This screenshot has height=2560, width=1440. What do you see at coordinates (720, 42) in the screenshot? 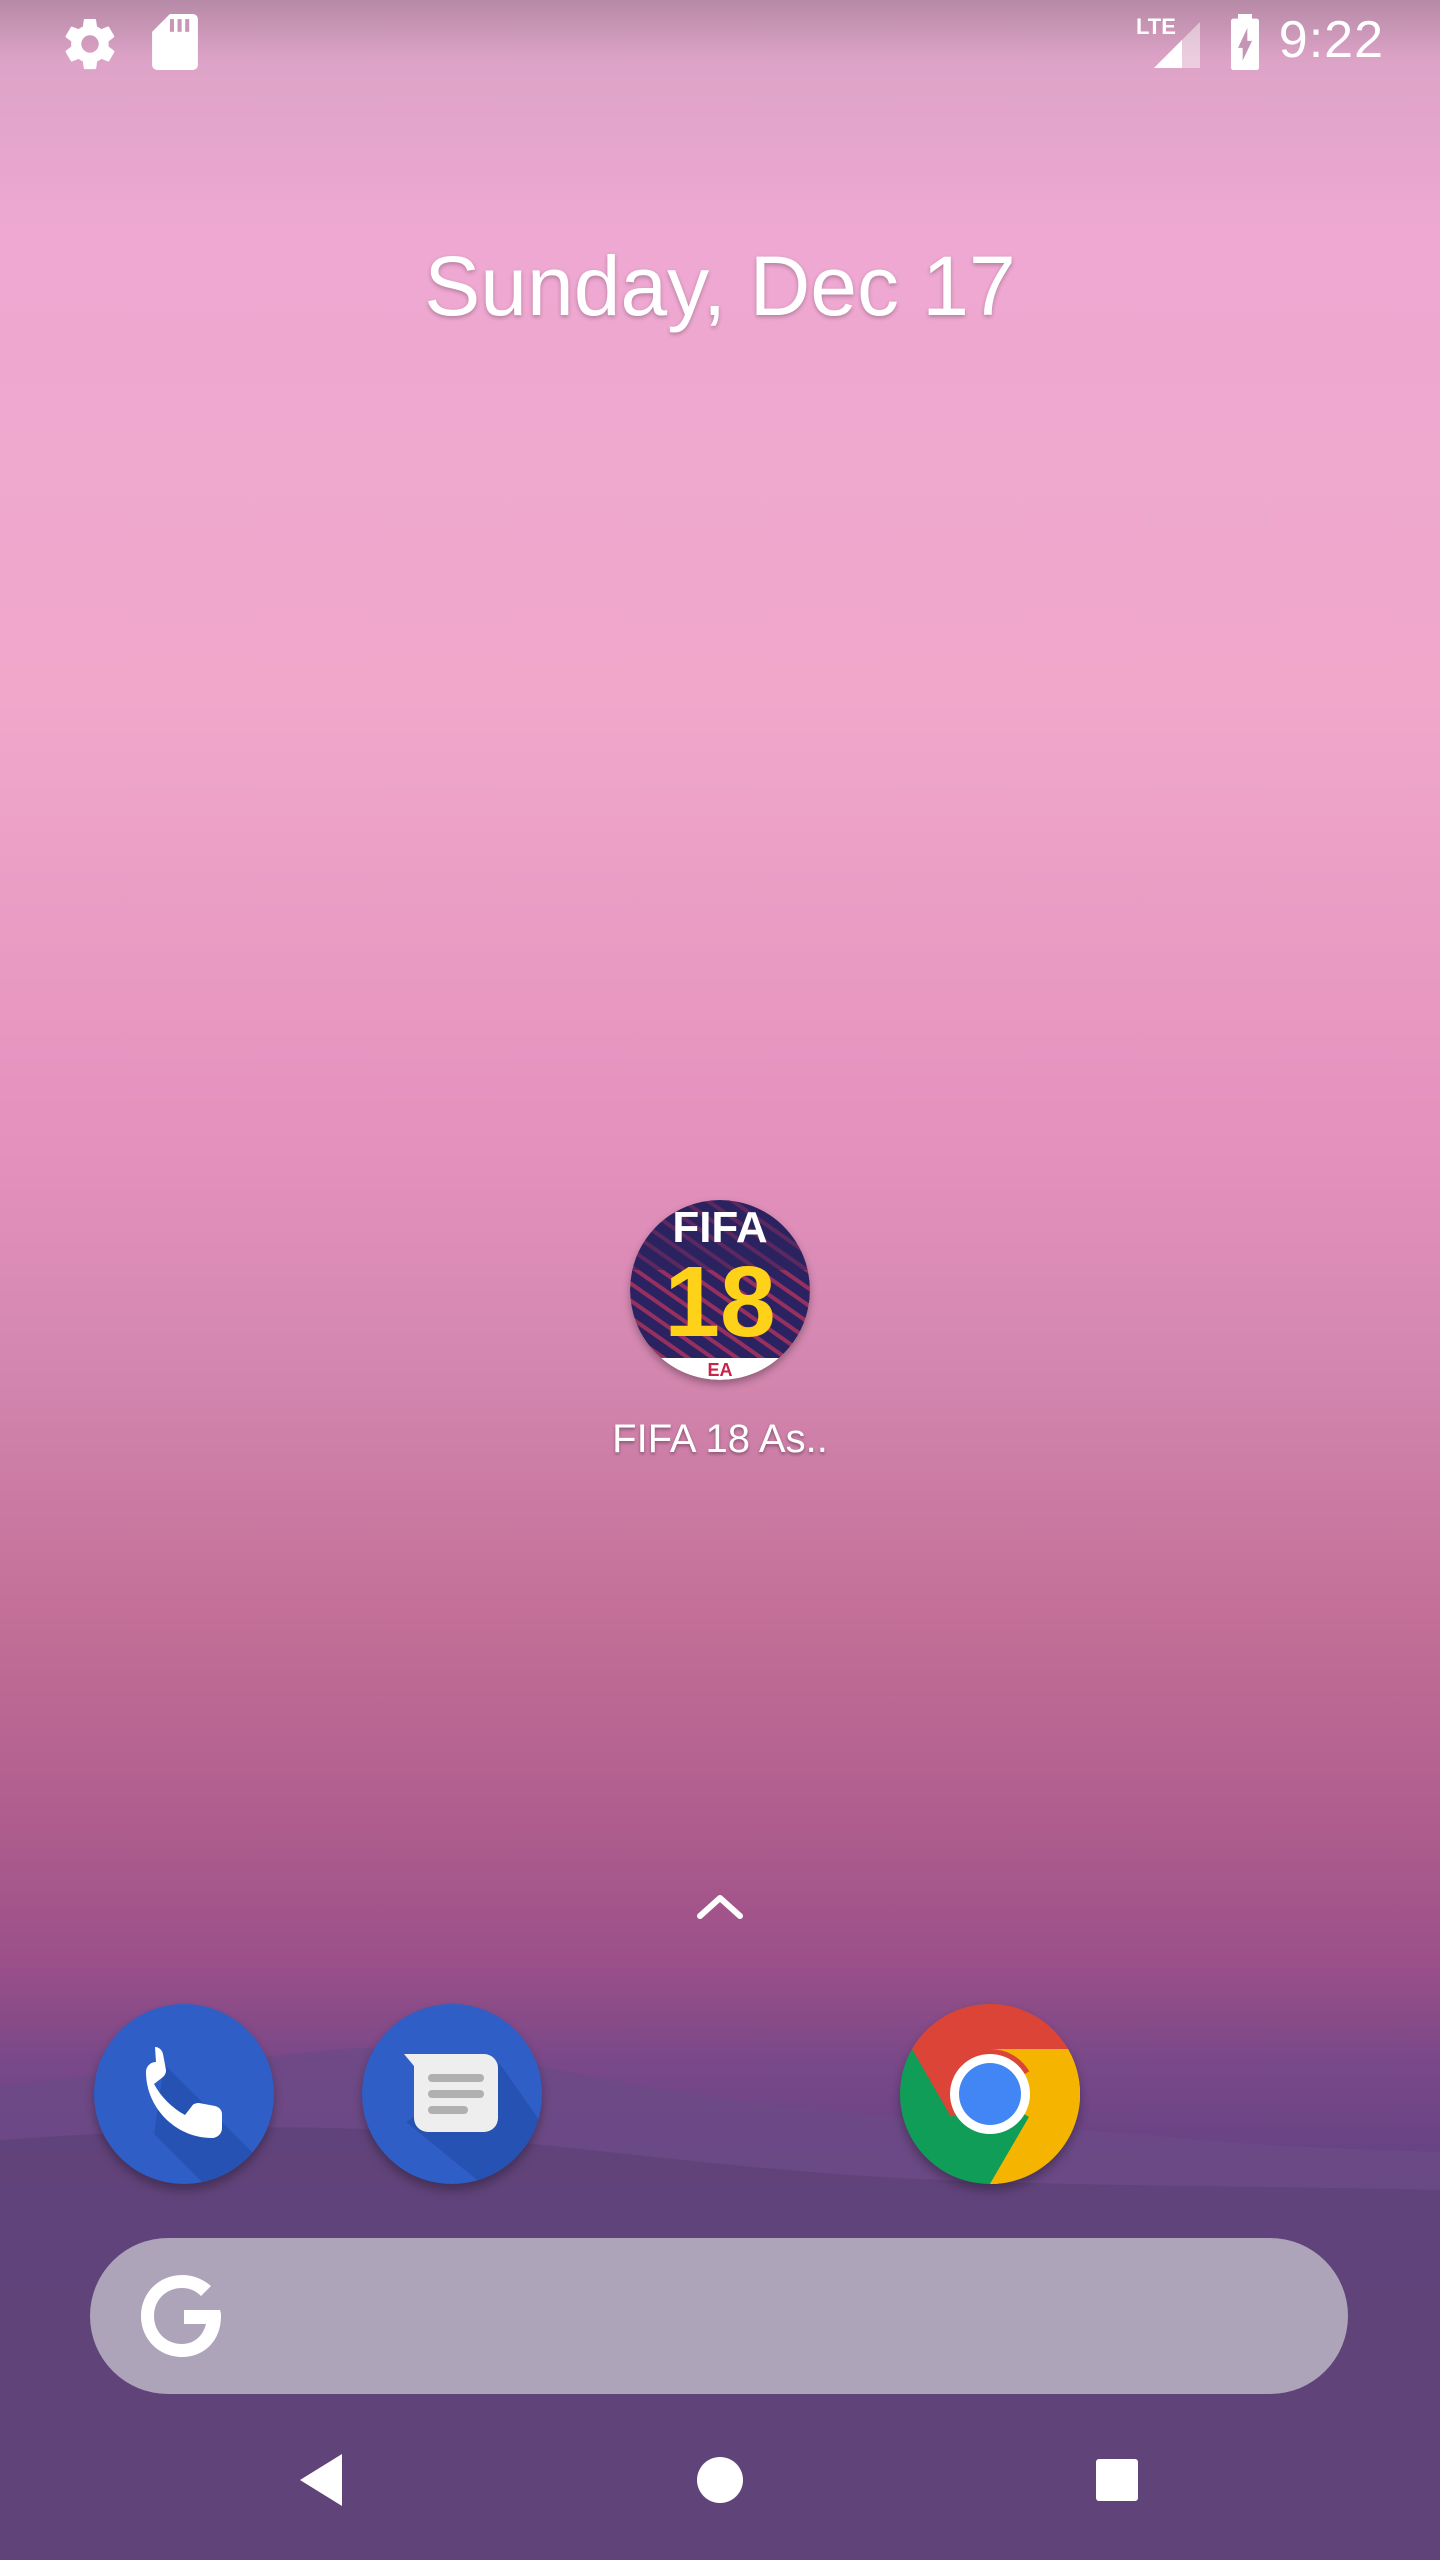
I see `status-bar: LTE 9:22` at bounding box center [720, 42].